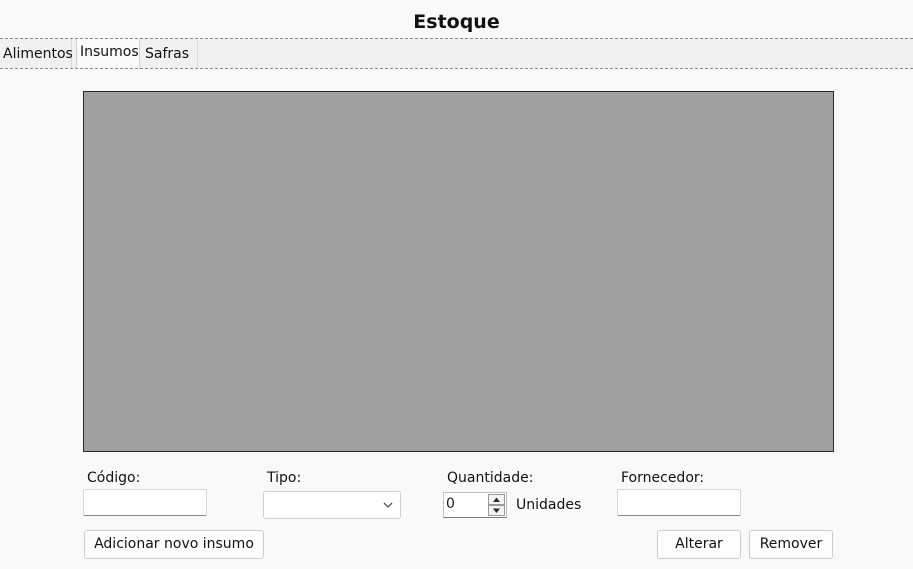 This screenshot has width=913, height=569. I want to click on tab-bar: Alimentos Insumos Safras, so click(456, 54).